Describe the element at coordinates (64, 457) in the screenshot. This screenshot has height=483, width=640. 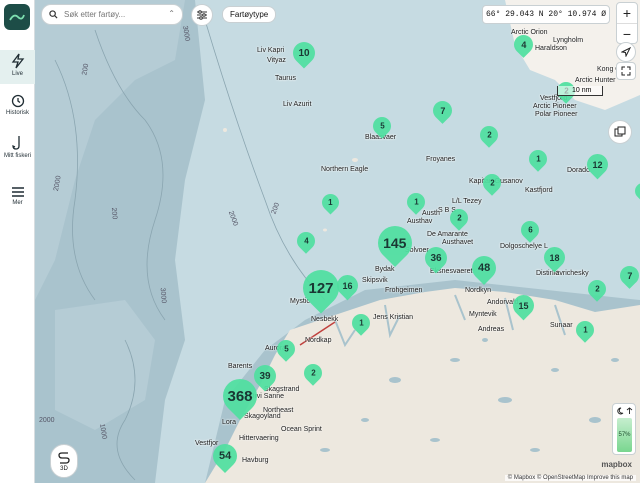
I see `route-icon` at that location.